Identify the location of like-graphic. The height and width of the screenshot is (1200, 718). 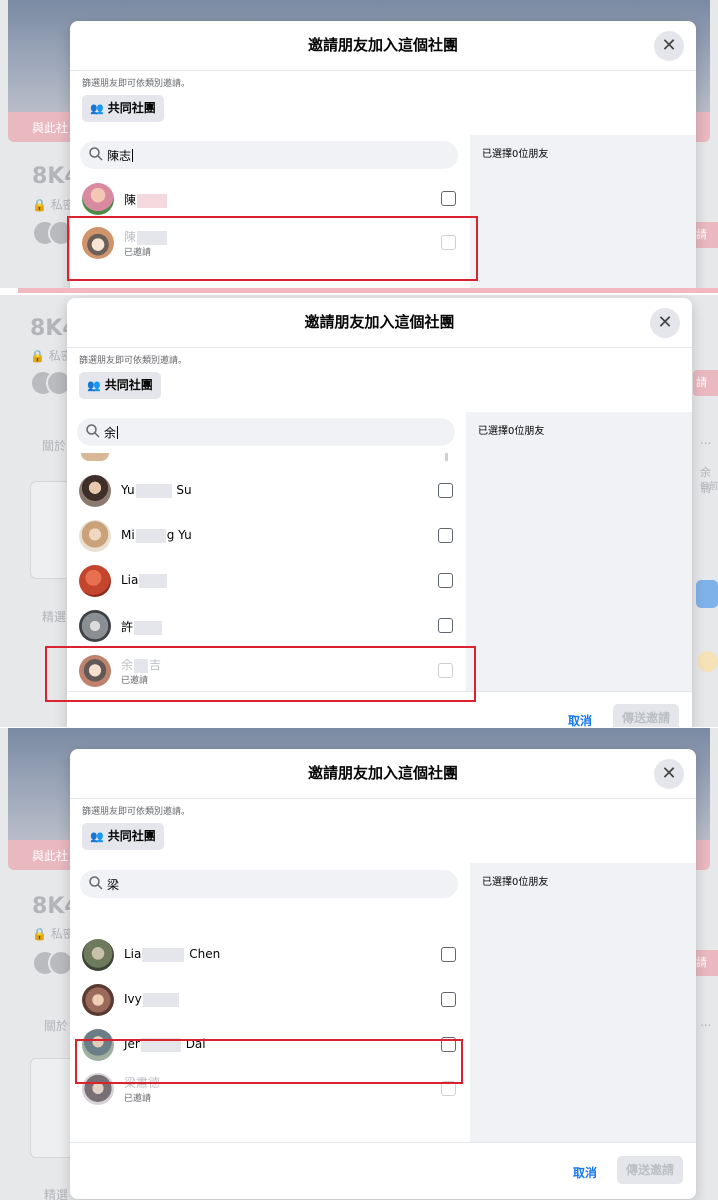
(707, 594).